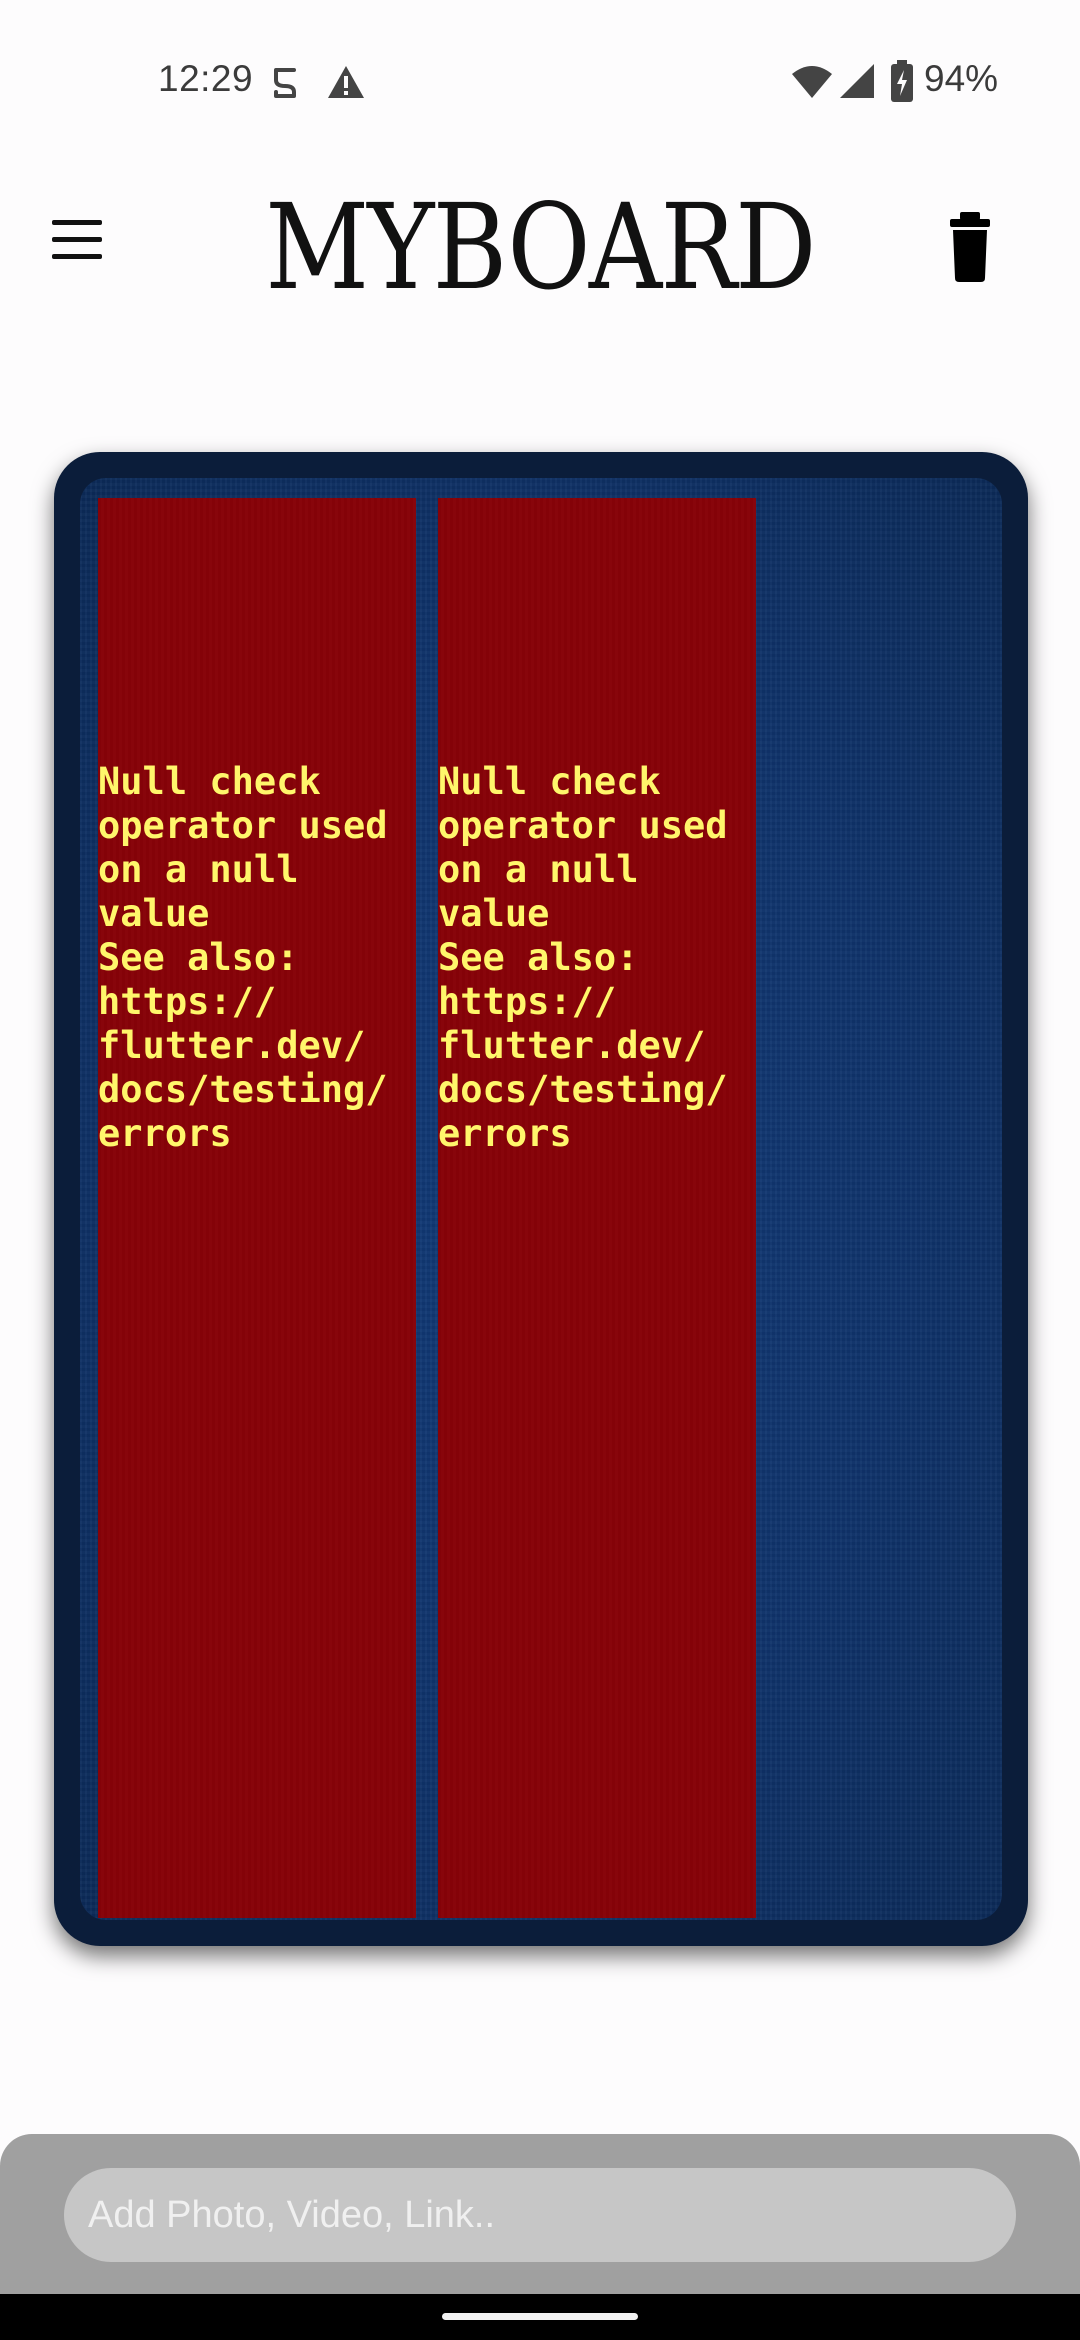 The height and width of the screenshot is (2340, 1080). I want to click on composer-bar, so click(540, 2214).